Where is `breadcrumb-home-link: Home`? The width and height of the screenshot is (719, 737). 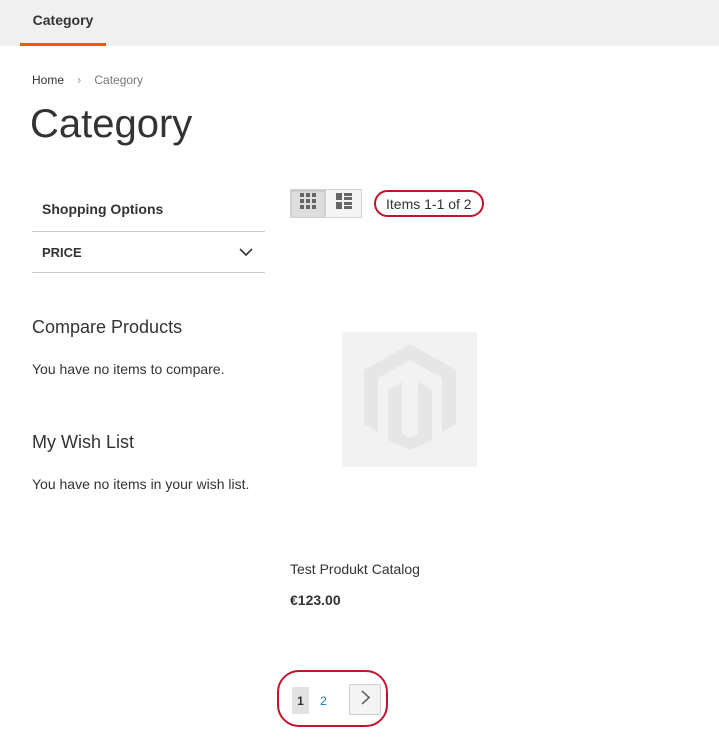 breadcrumb-home-link: Home is located at coordinates (48, 80).